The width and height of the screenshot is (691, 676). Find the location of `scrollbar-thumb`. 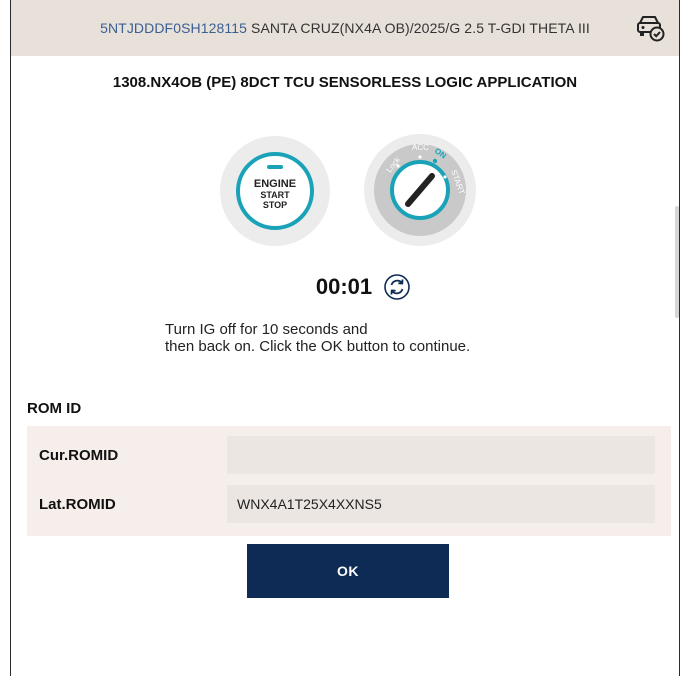

scrollbar-thumb is located at coordinates (677, 262).